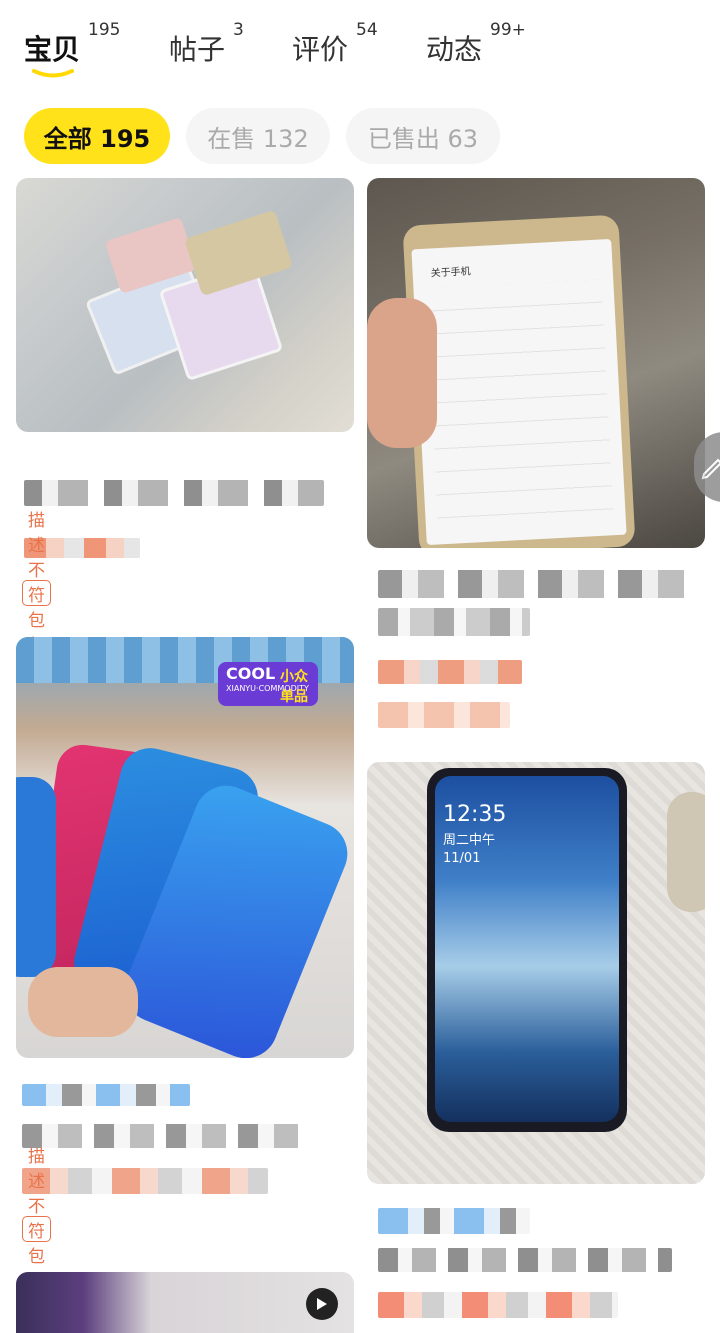  I want to click on badge-line-3: 小众单品, so click(294, 687).